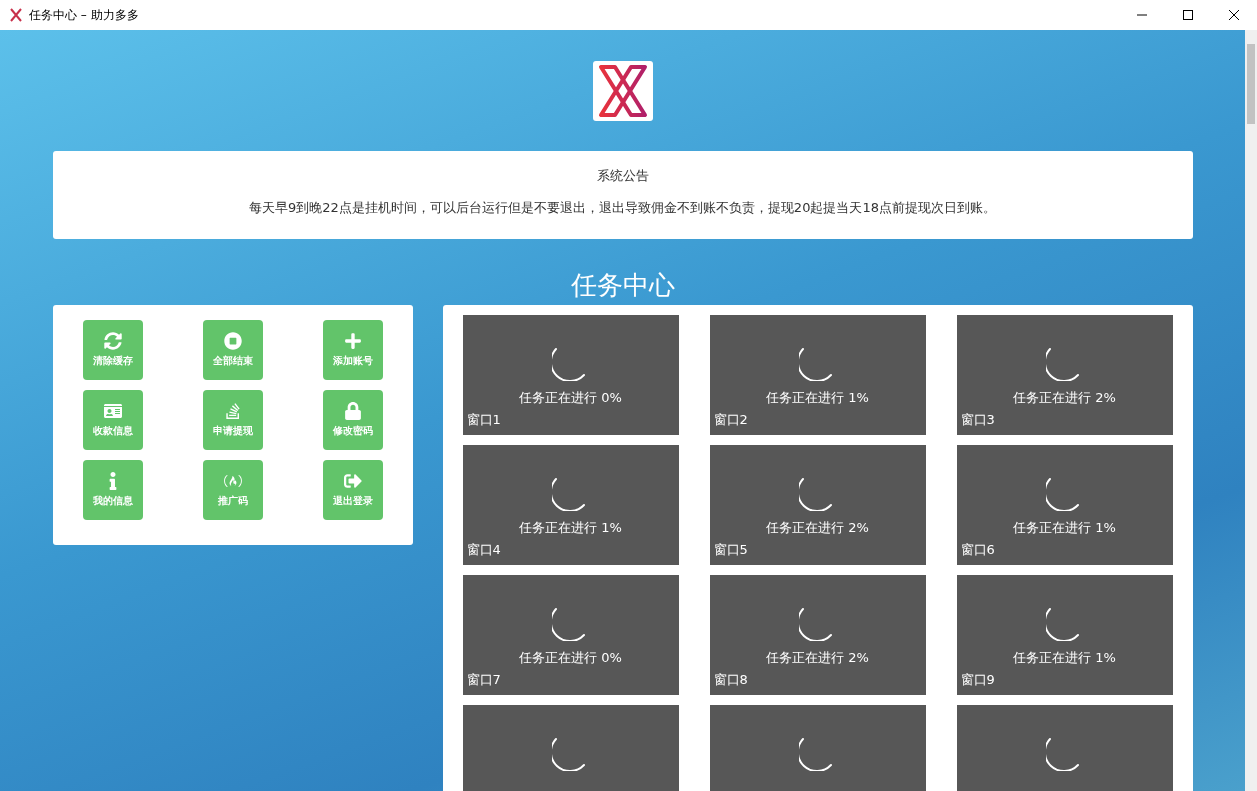  I want to click on window-label: 窗口4, so click(483, 550).